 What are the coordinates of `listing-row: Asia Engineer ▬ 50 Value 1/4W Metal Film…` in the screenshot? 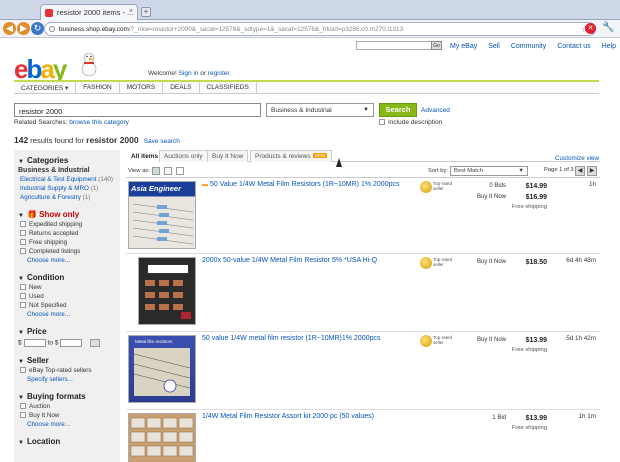 It's located at (363, 216).